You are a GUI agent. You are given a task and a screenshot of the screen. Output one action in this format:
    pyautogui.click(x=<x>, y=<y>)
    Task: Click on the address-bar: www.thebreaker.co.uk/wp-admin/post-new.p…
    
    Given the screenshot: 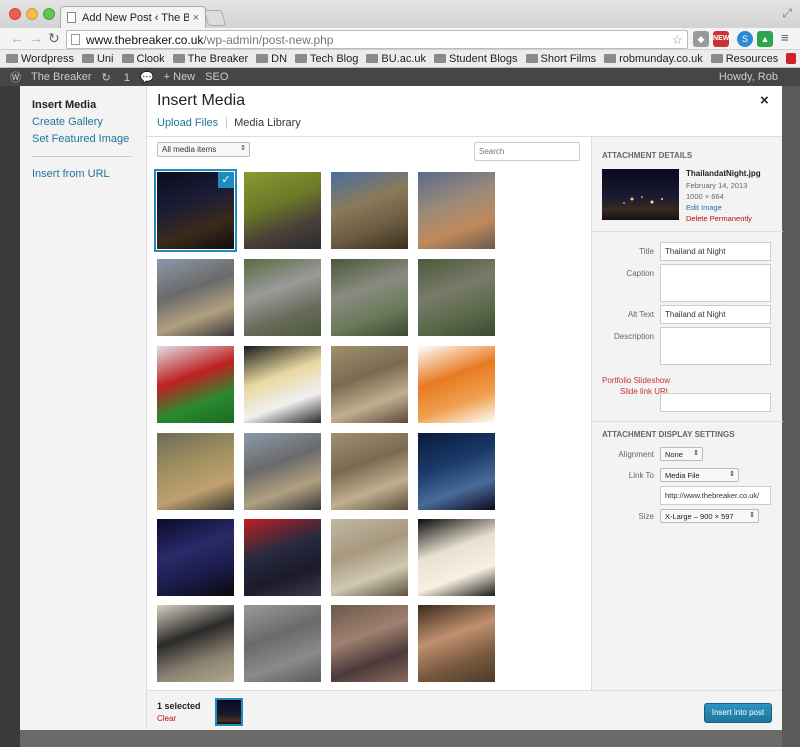 What is the action you would take?
    pyautogui.click(x=377, y=39)
    